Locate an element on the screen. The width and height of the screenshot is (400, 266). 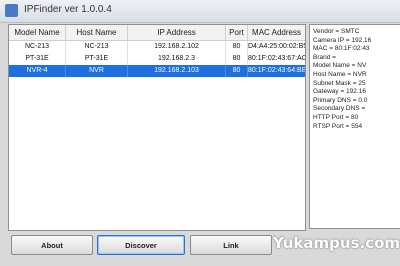
column-header-host-name: Host Name is located at coordinates (97, 32).